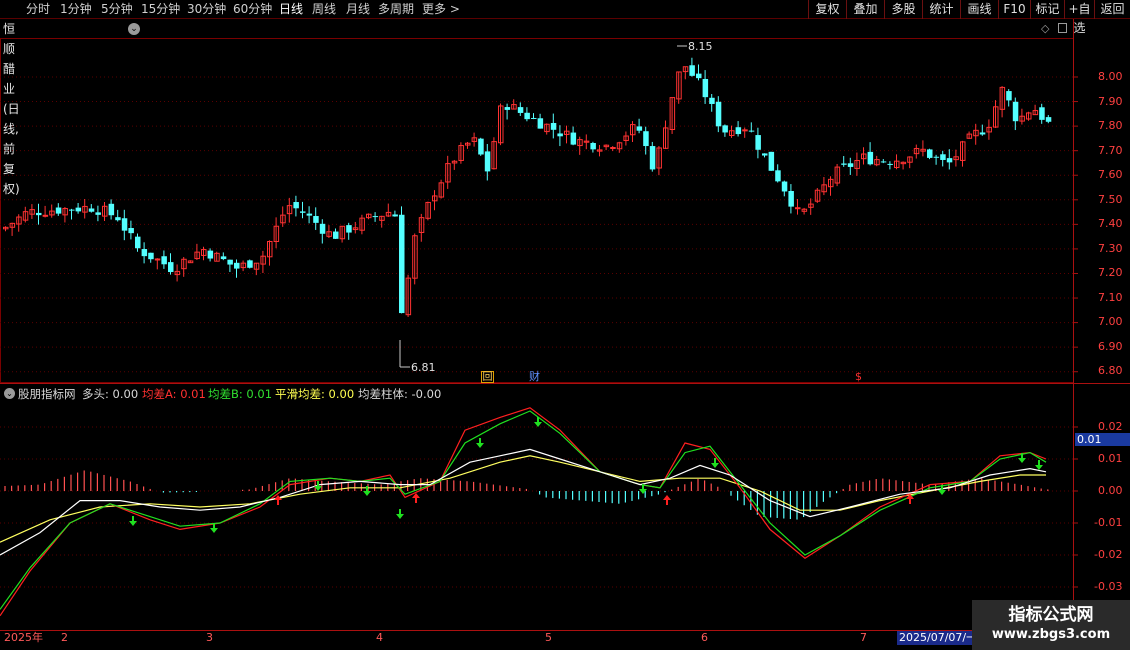 This screenshot has width=1130, height=650. I want to click on review-marker: 回, so click(487, 377).